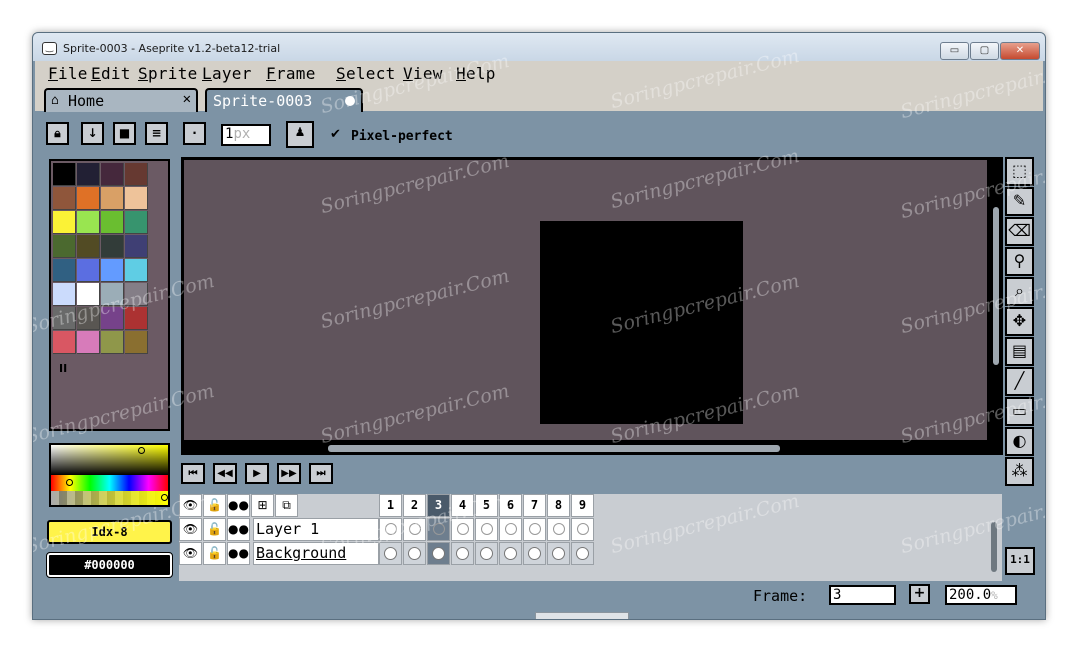 This screenshot has height=650, width=1078. I want to click on frame-header: 5, so click(486, 505).